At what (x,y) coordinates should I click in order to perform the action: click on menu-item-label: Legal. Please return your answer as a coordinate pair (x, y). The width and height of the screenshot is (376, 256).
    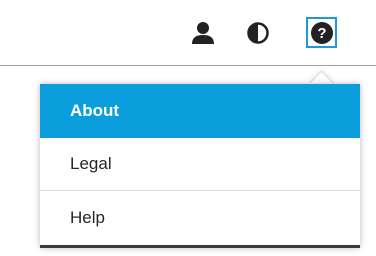
    Looking at the image, I should click on (91, 163).